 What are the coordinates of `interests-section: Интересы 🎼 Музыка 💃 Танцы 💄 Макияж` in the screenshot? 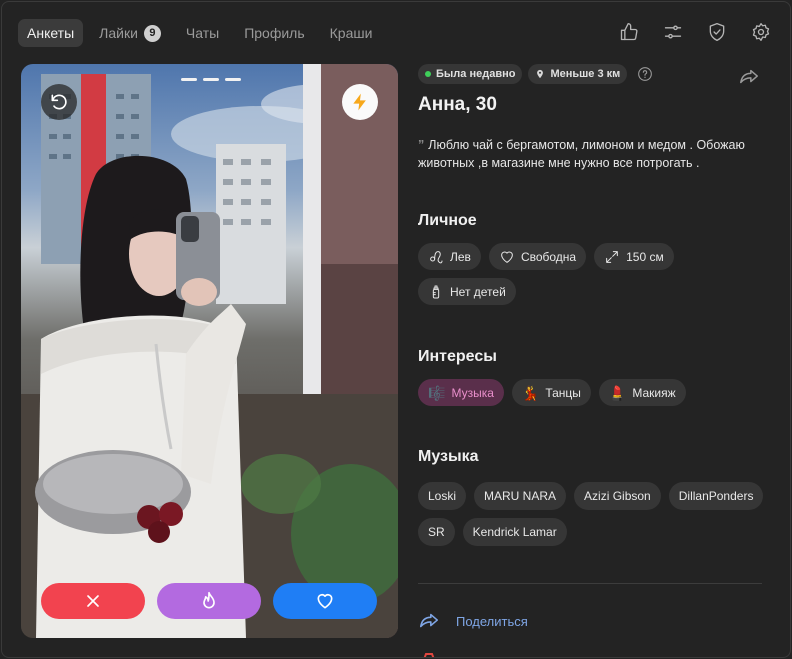 It's located at (593, 377).